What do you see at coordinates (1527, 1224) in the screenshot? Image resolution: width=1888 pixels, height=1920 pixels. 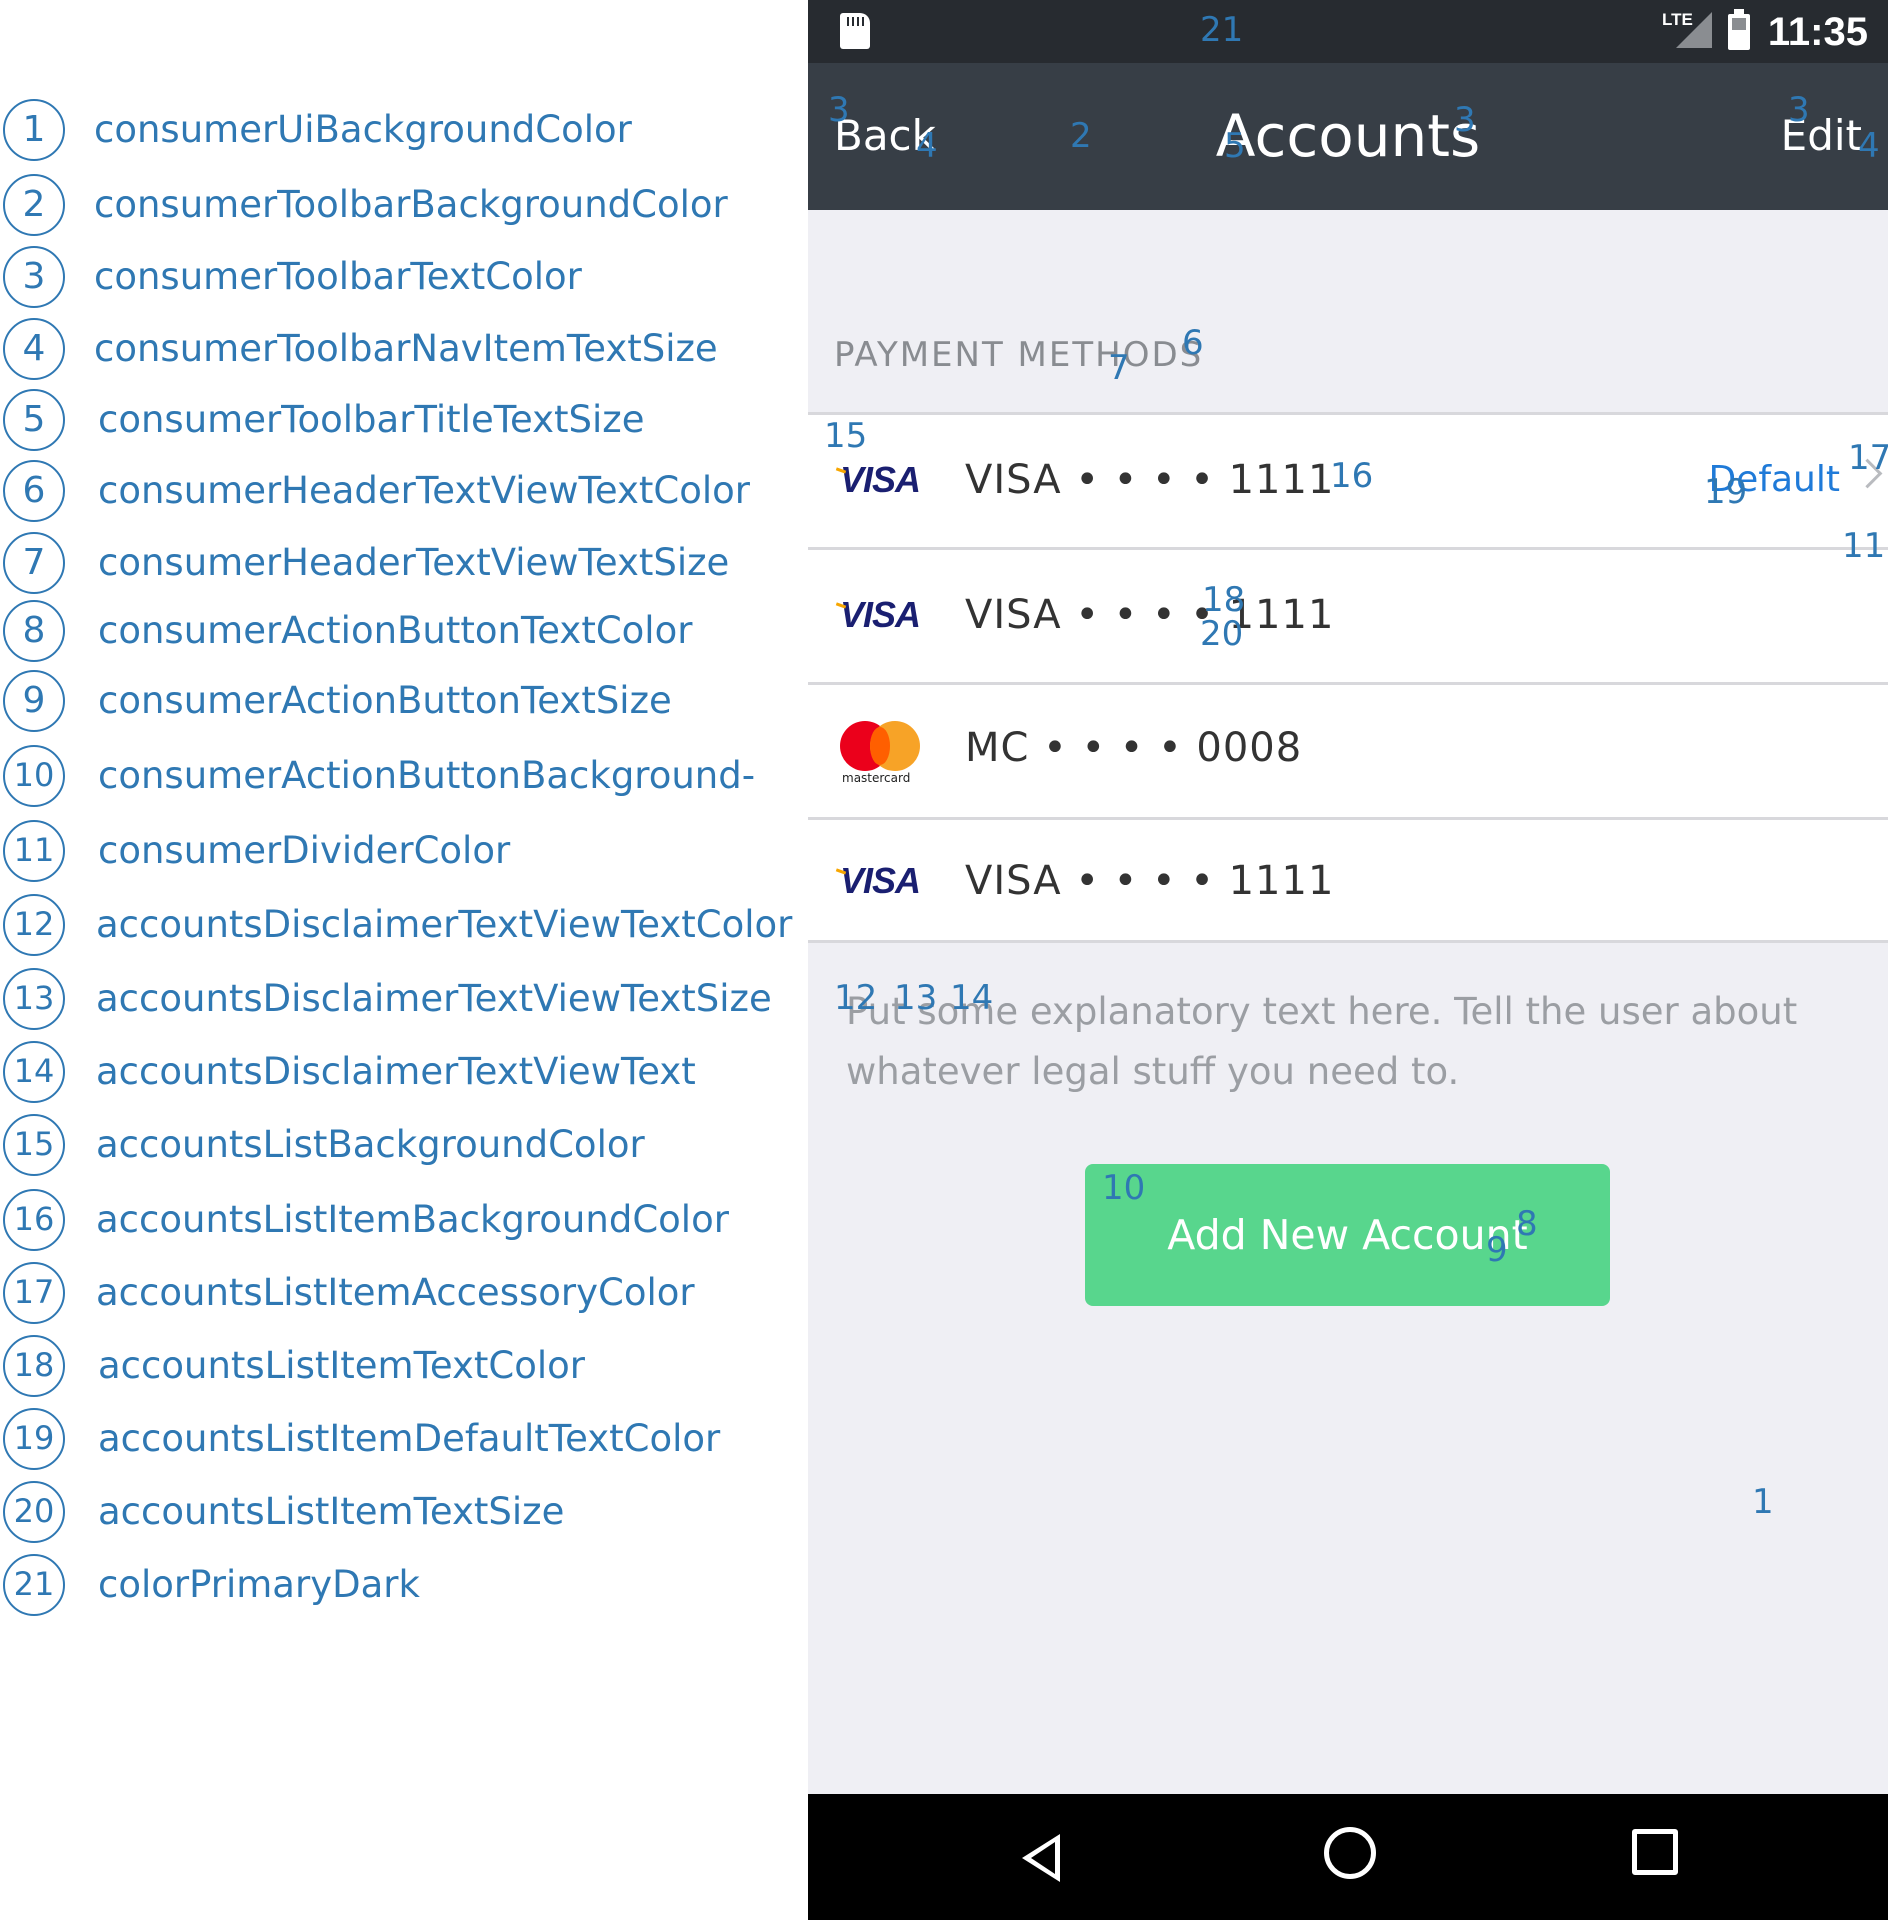 I see `annotation-number: 8` at bounding box center [1527, 1224].